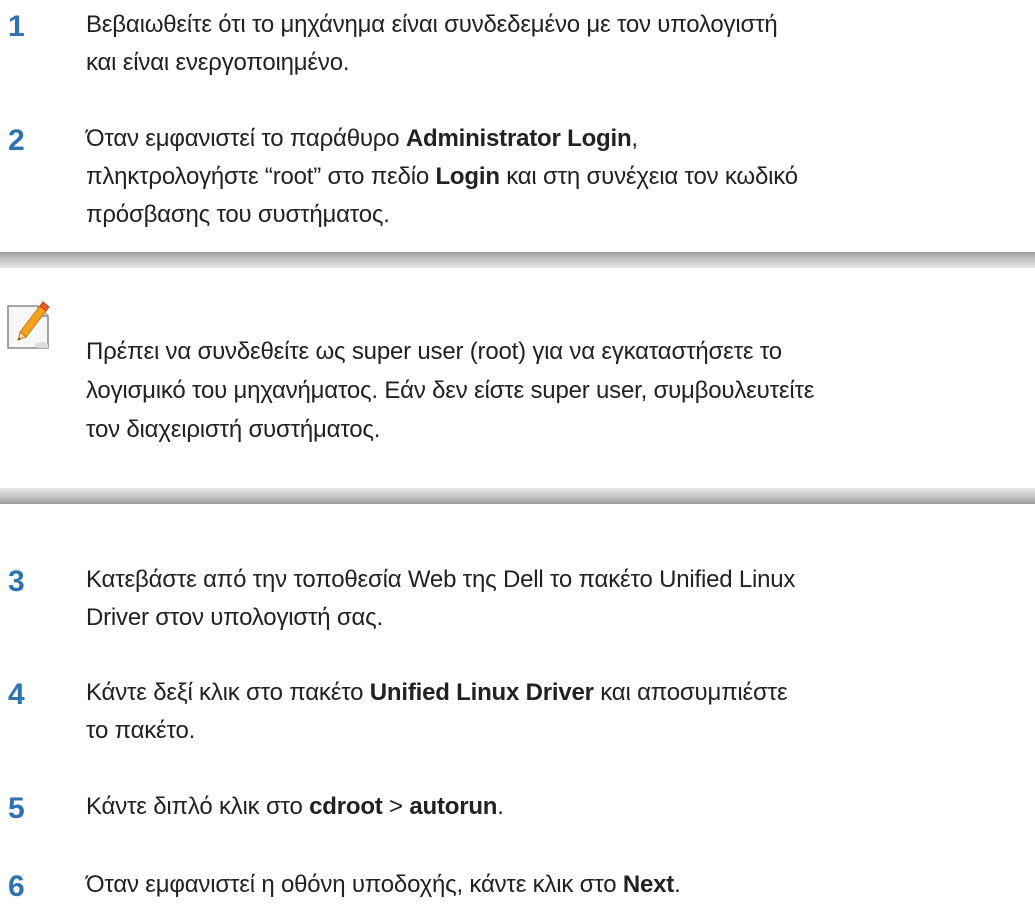  I want to click on step-line: και είναι ενεργοποιημένο., so click(560, 63).